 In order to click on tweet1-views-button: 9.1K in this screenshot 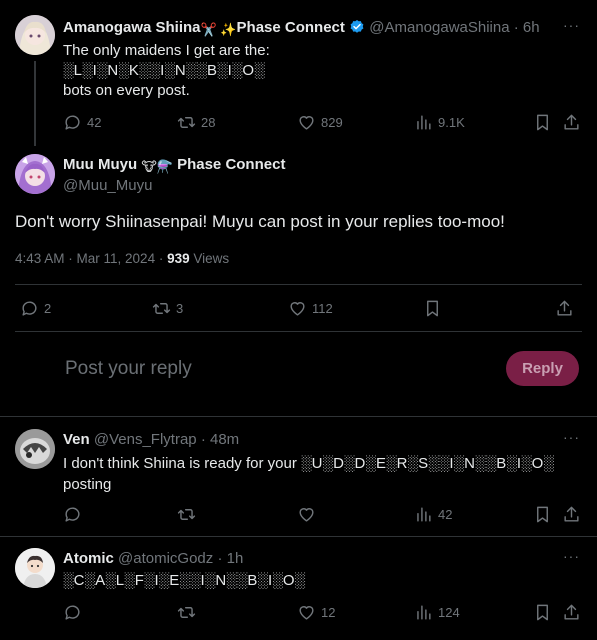, I will do `click(439, 122)`.